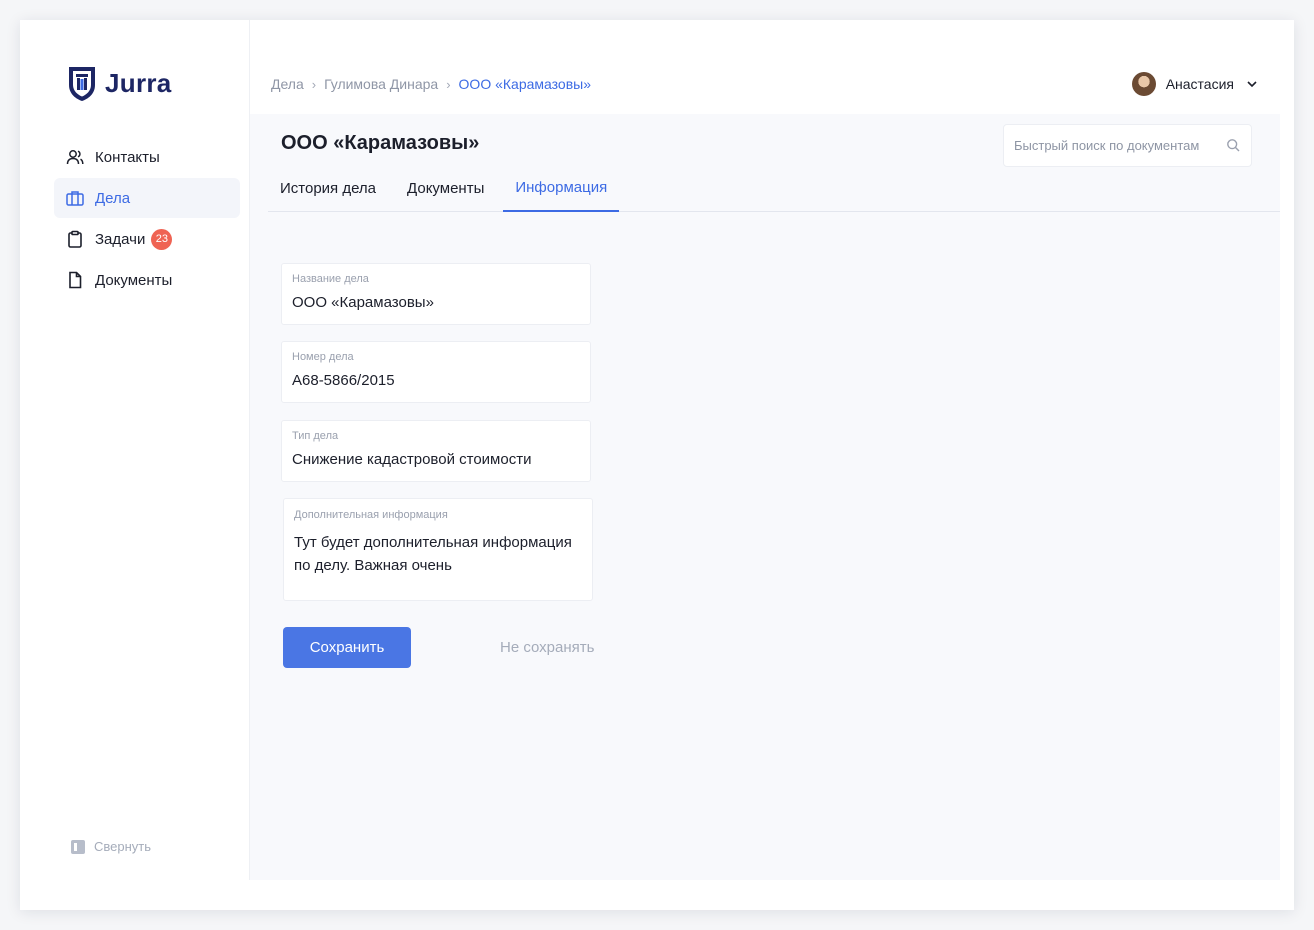 The height and width of the screenshot is (930, 1314). What do you see at coordinates (162, 239) in the screenshot?
I see `tasks-count-badge: 23` at bounding box center [162, 239].